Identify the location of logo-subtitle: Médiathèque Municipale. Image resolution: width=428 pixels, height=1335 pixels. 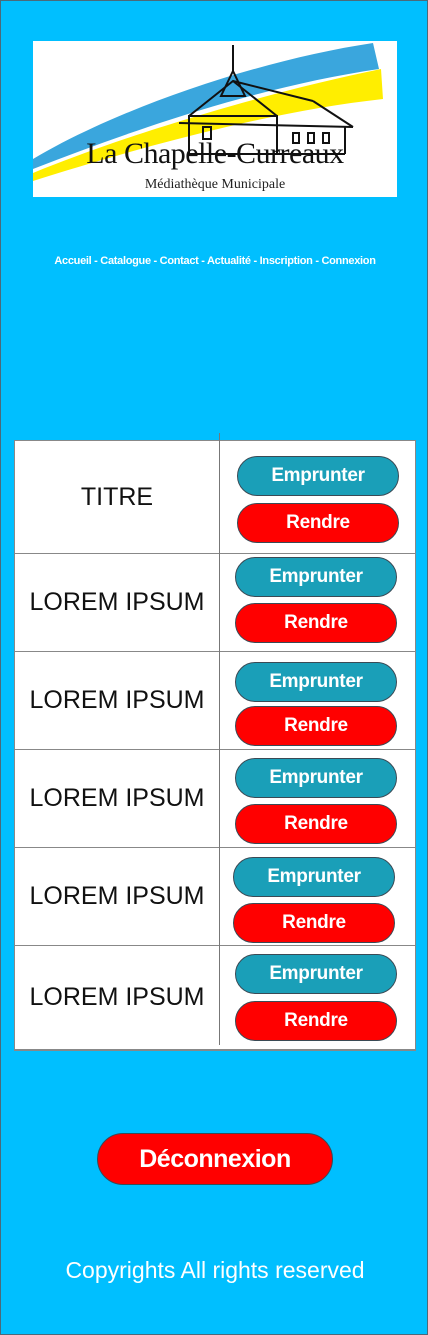
(215, 184).